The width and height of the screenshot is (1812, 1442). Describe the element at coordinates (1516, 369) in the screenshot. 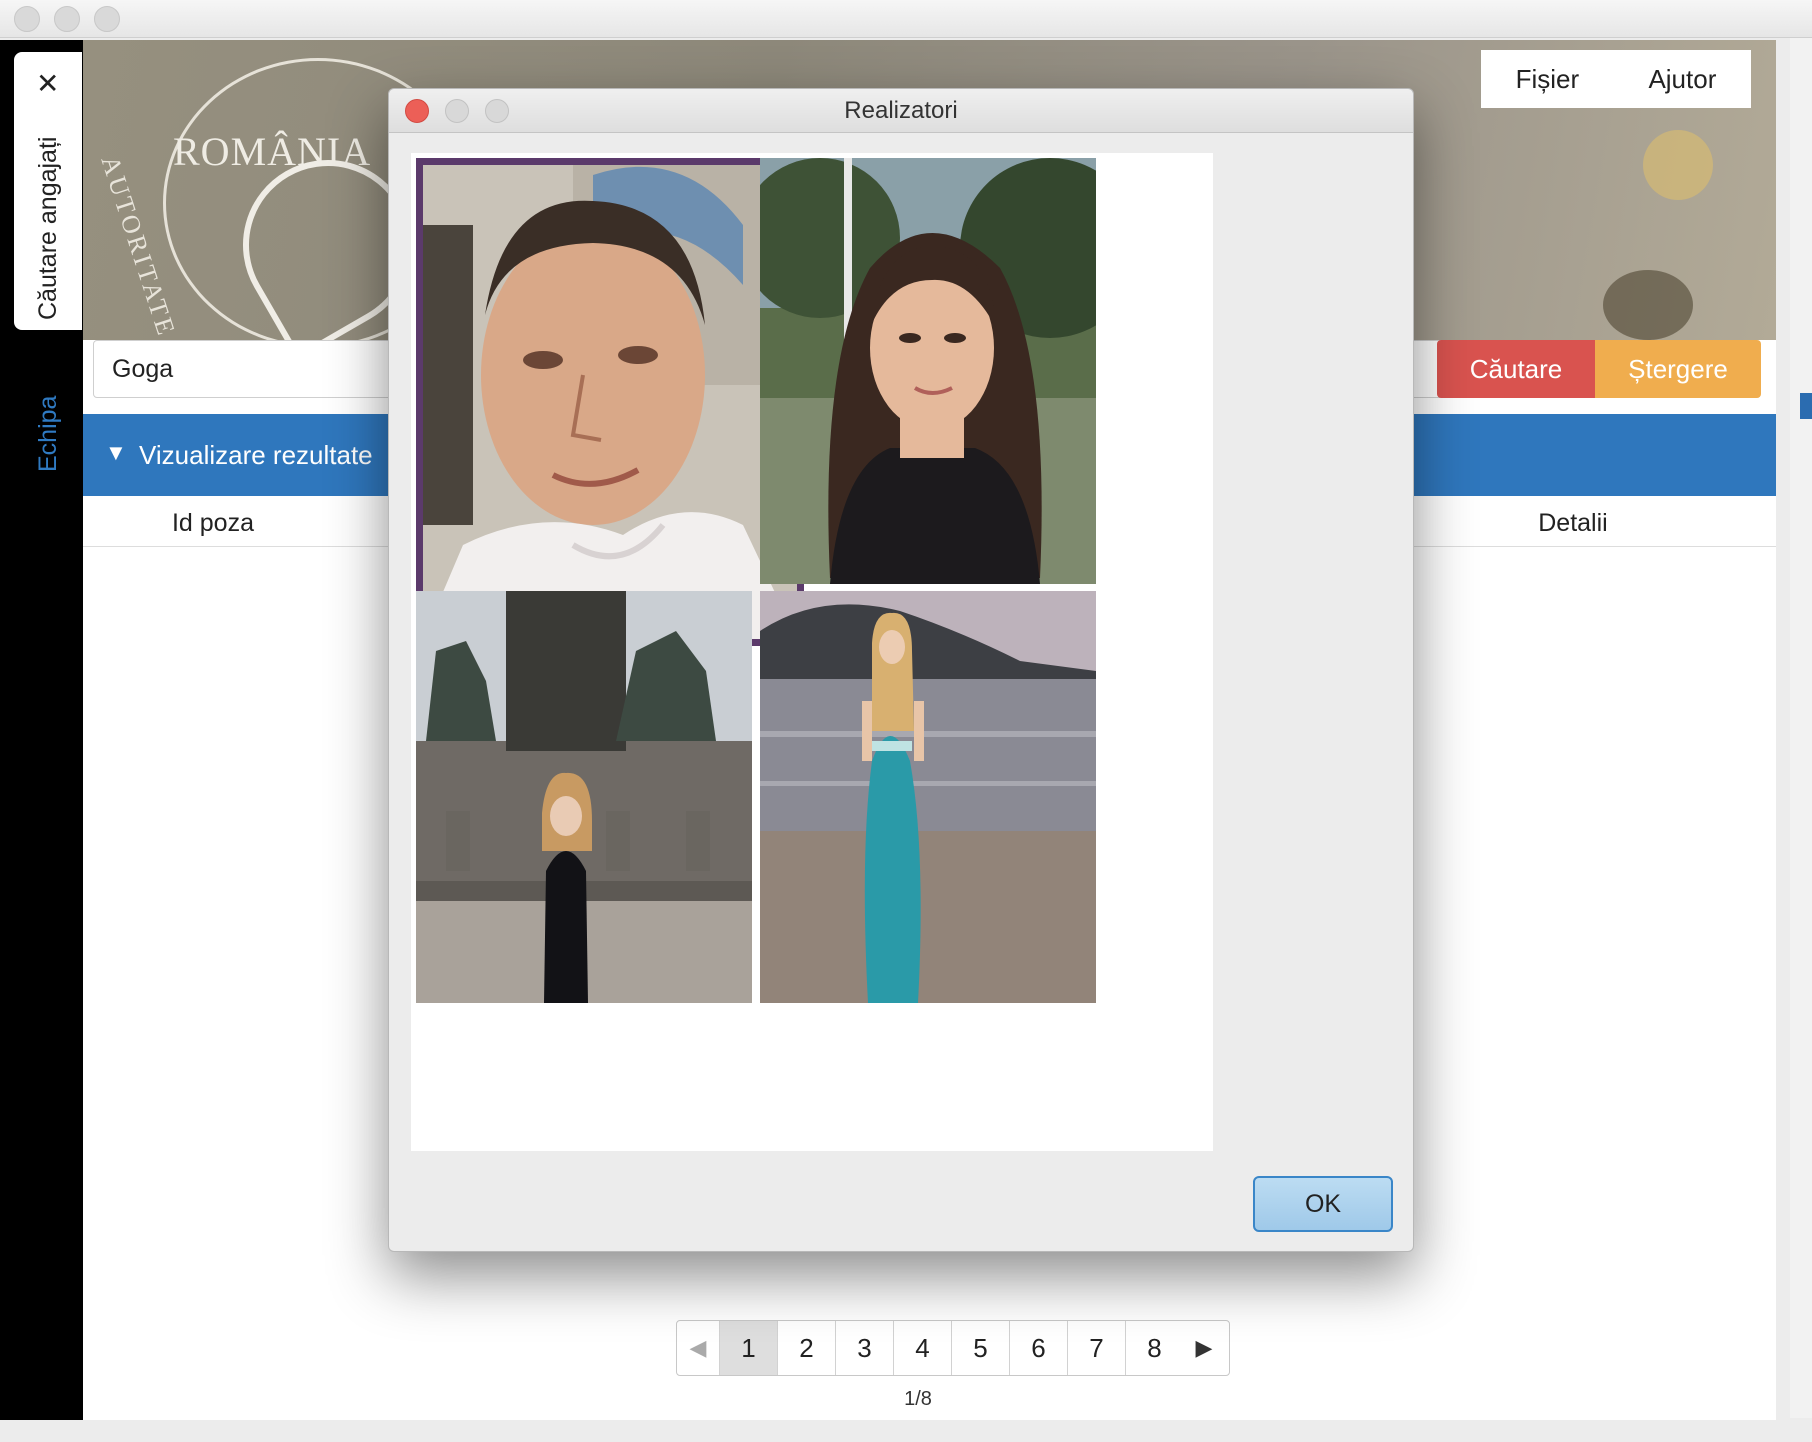

I see `search-button: Căutare` at that location.